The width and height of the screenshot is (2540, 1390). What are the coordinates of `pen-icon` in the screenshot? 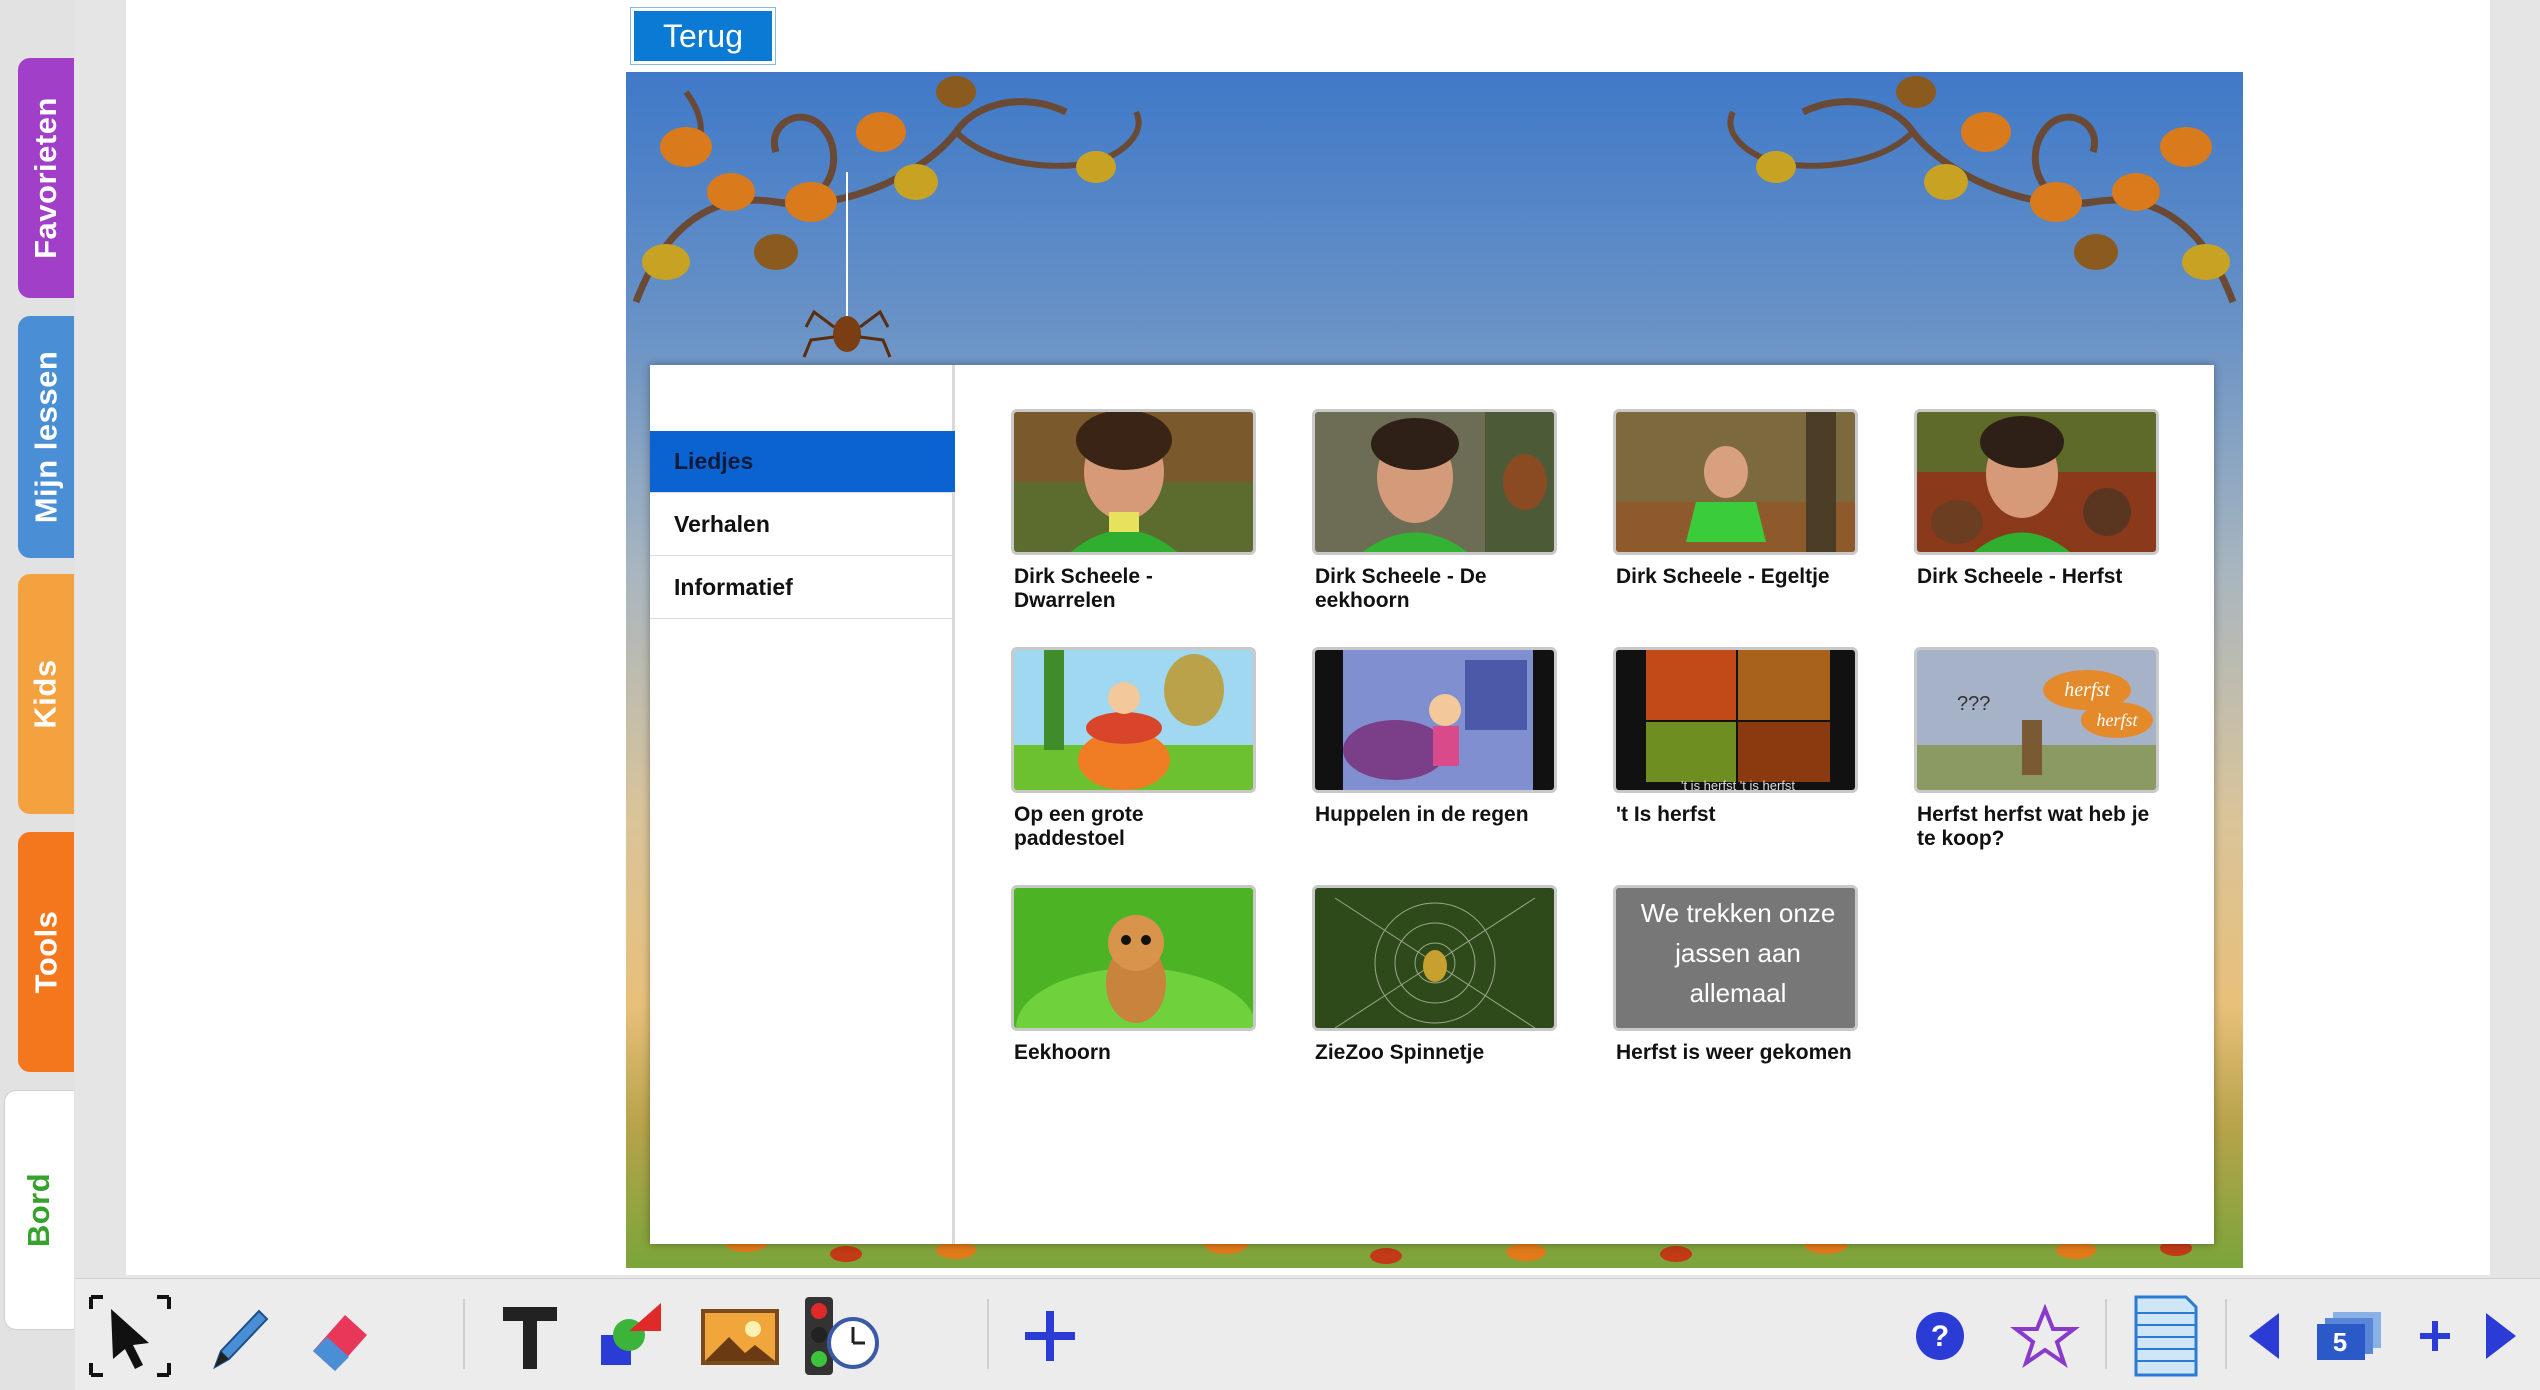 It's located at (240, 1336).